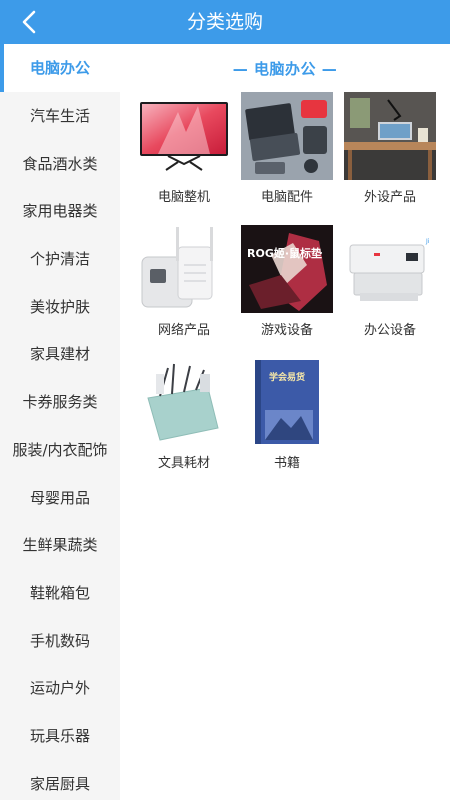 This screenshot has width=450, height=800. I want to click on subcategory-gaming: ROG姬·鼠标垫 游戏设备, so click(287, 286).